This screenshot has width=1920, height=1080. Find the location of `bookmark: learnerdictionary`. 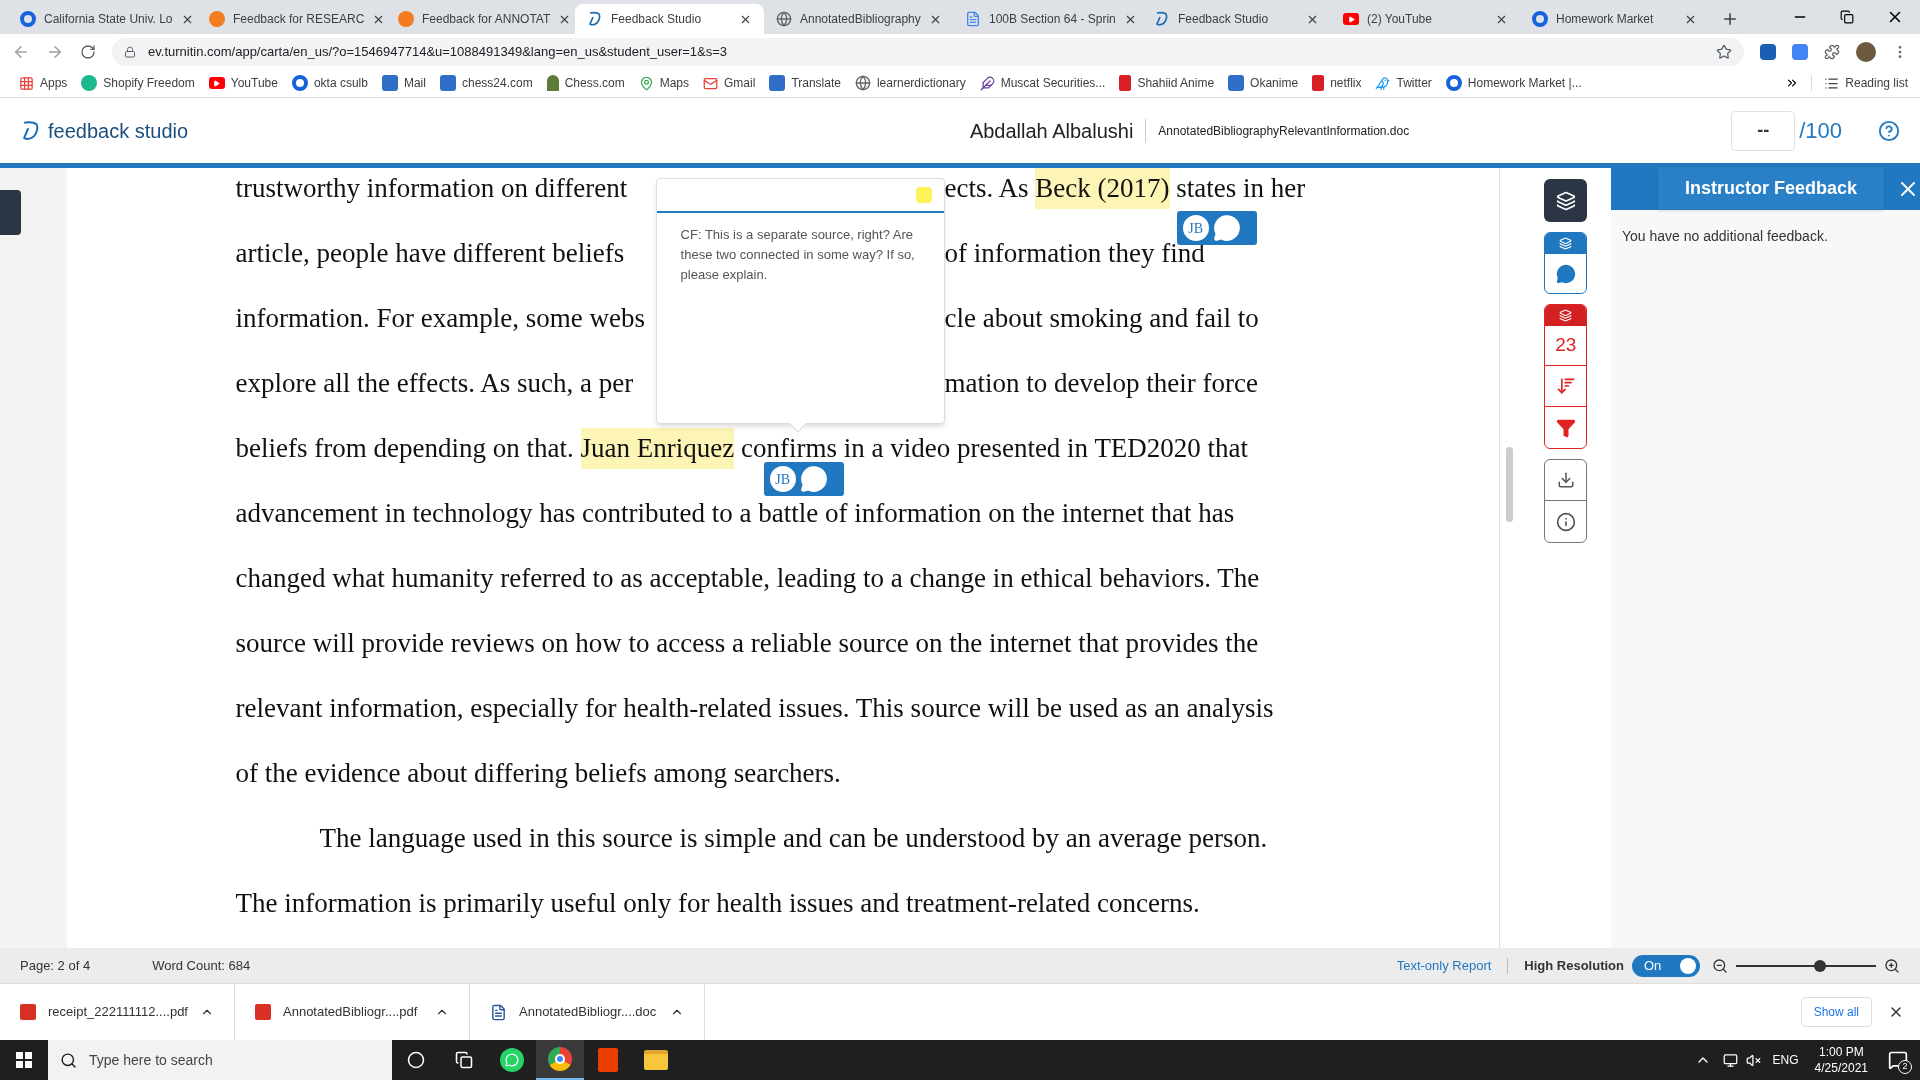

bookmark: learnerdictionary is located at coordinates (910, 83).